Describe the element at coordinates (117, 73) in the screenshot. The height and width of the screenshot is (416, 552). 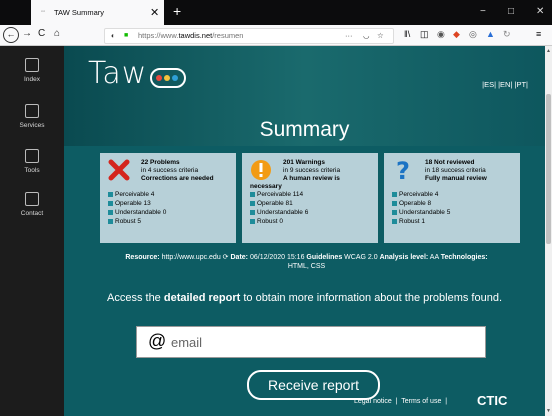
I see `taw-logo: Taw` at that location.